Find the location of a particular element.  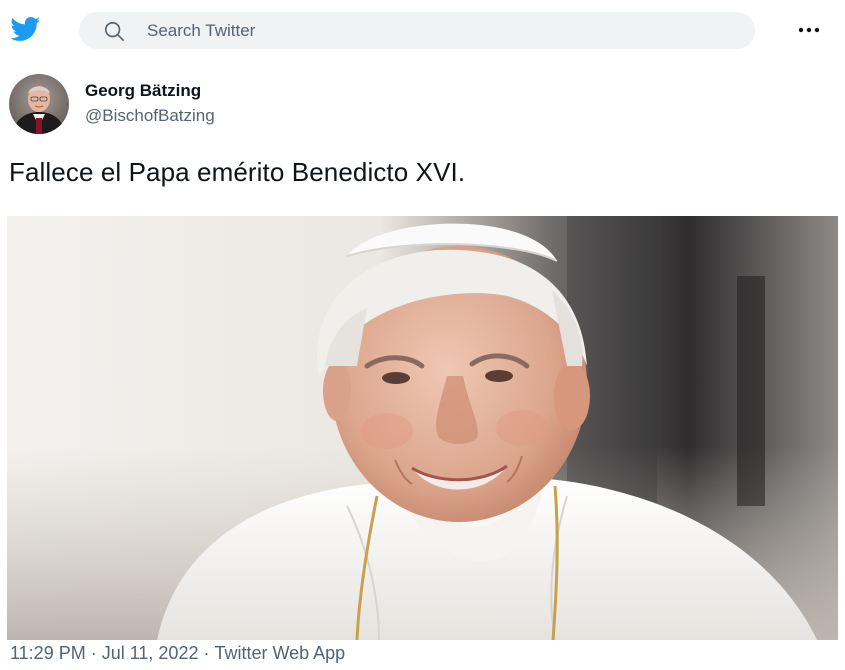

tweet-time: 11:29 PM is located at coordinates (48, 653).